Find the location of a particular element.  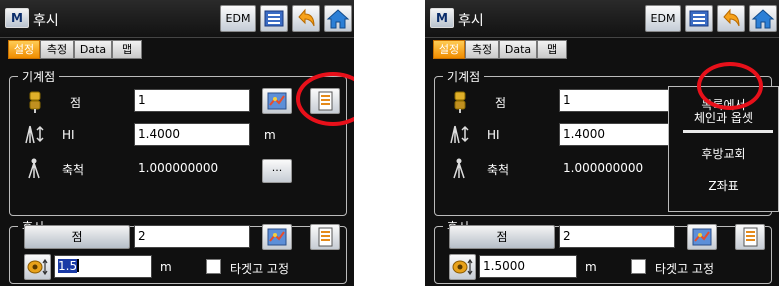

menu-item-z-coordinate: Z좌표 is located at coordinates (723, 185).